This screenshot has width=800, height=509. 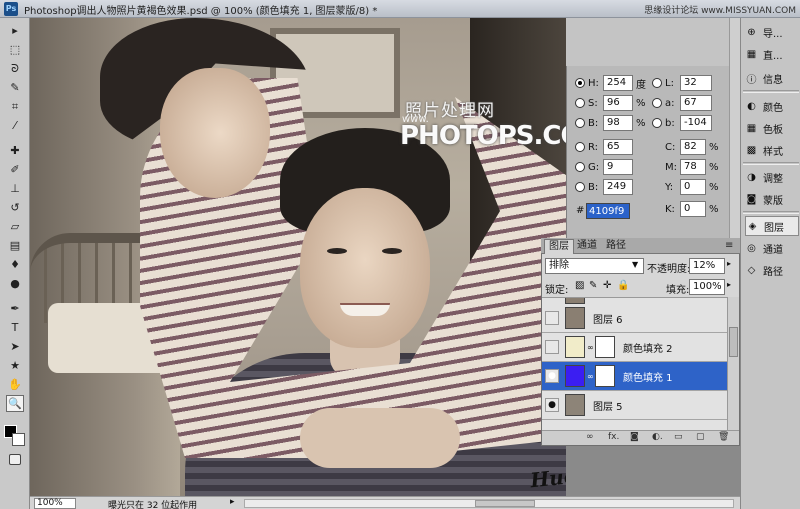 What do you see at coordinates (613, 437) in the screenshot?
I see `fx-icon: fx.` at bounding box center [613, 437].